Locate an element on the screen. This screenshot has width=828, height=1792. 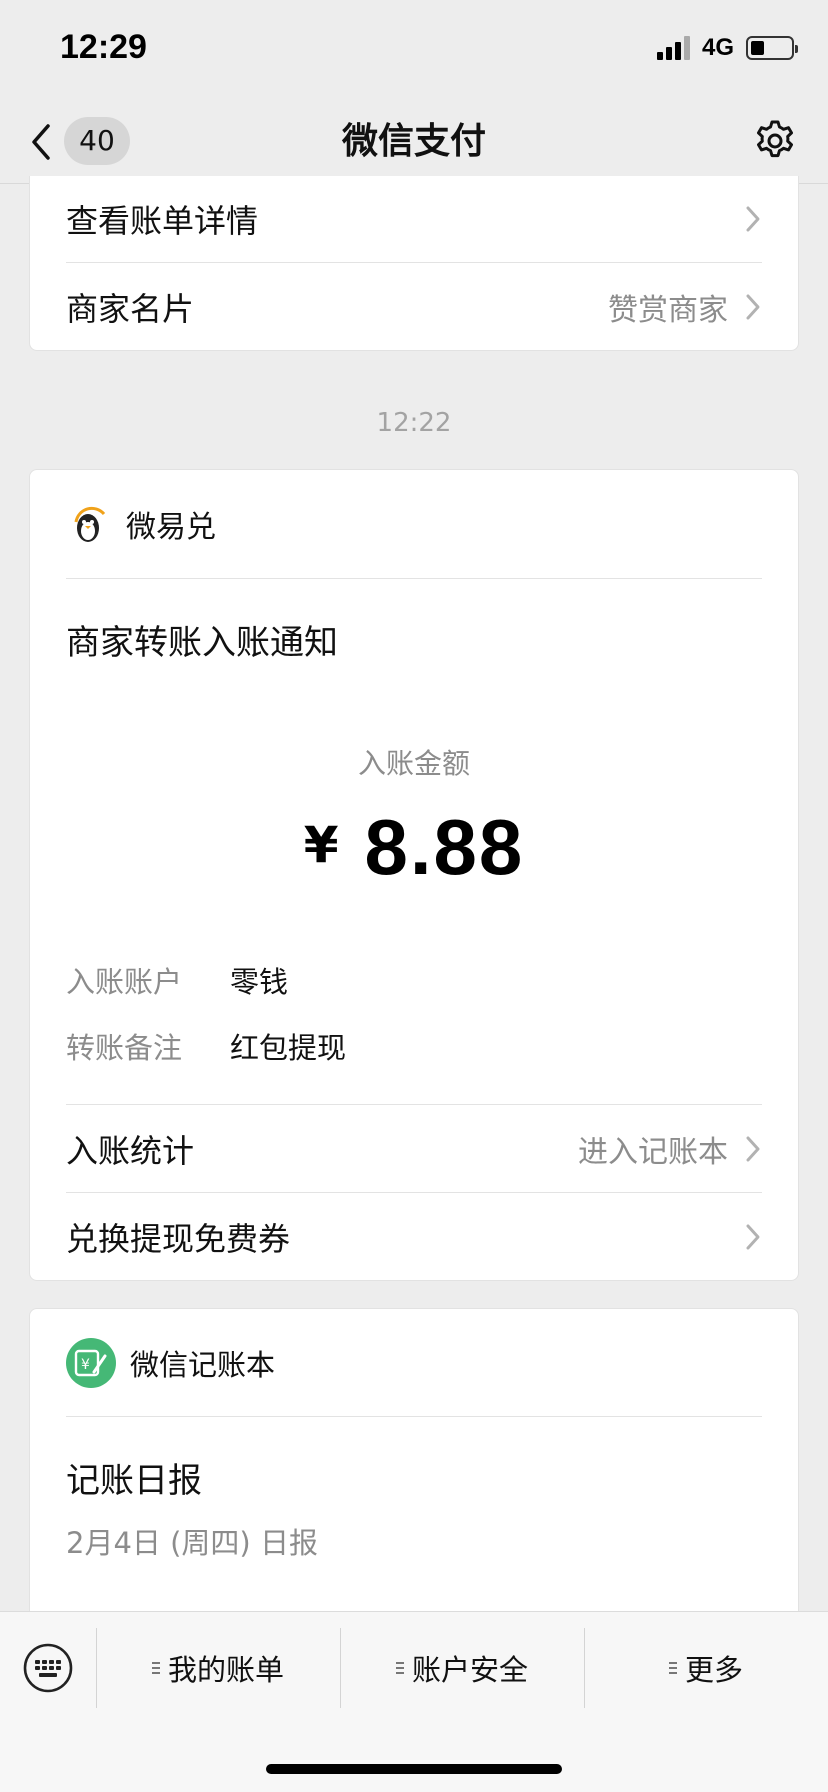
menu-more: 更多 is located at coordinates (706, 1668).